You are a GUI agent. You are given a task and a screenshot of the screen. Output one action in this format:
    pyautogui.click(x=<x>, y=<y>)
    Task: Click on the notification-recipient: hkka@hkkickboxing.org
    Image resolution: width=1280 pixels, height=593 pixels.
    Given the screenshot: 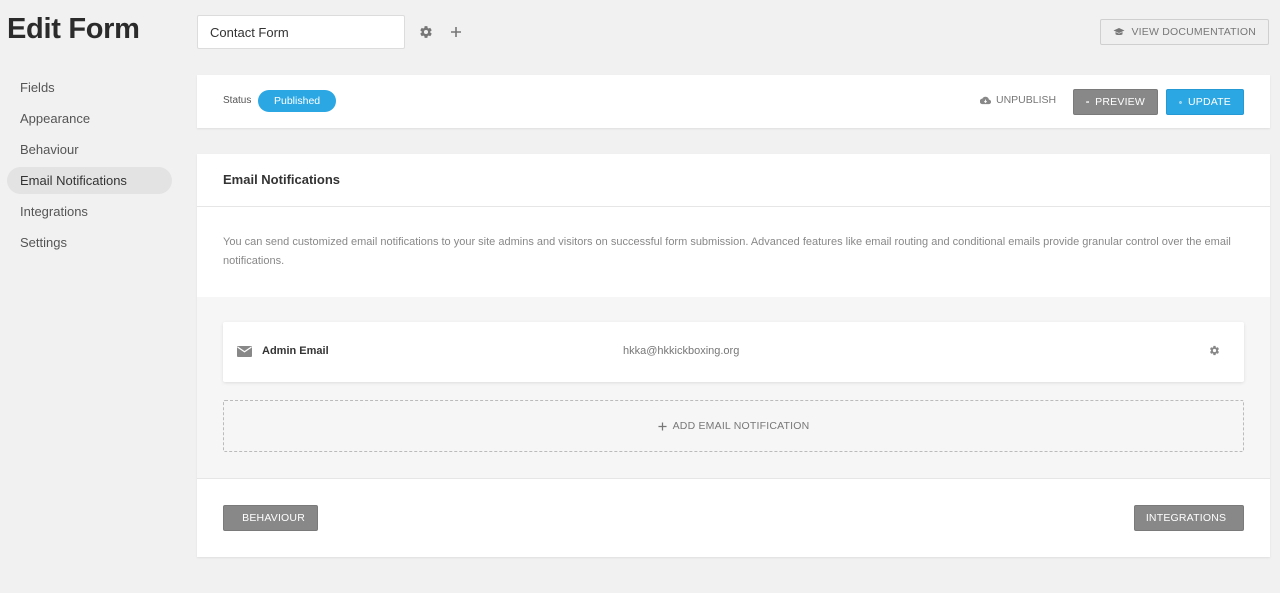 What is the action you would take?
    pyautogui.click(x=681, y=351)
    